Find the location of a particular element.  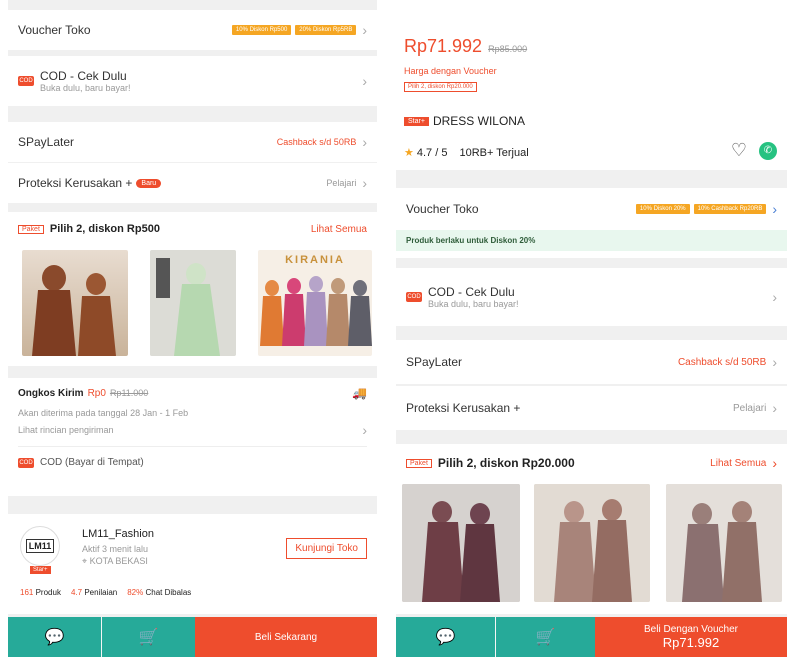

stat-label: Produk is located at coordinates (48, 592).